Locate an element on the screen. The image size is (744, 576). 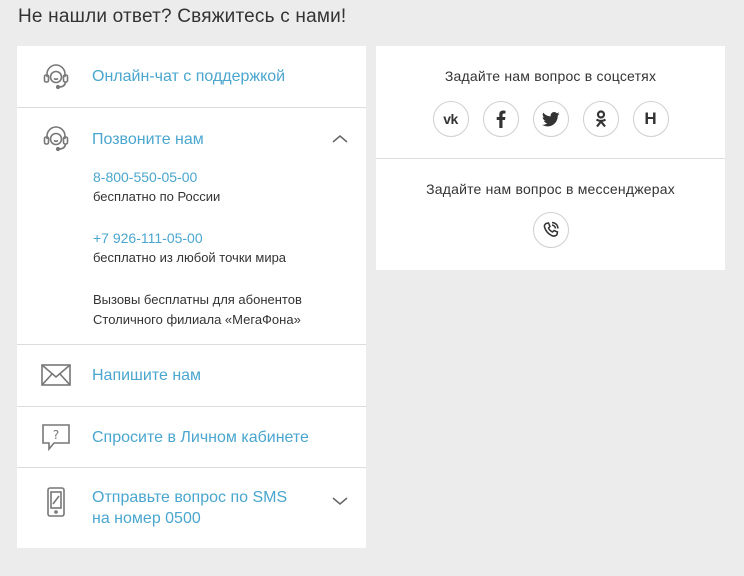
social-section: Задайте нам вопрос в соцсетях vk H is located at coordinates (550, 102).